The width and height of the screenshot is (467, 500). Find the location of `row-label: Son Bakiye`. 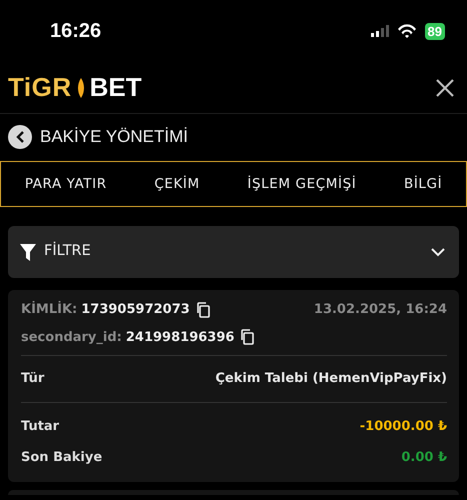

row-label: Son Bakiye is located at coordinates (61, 458).